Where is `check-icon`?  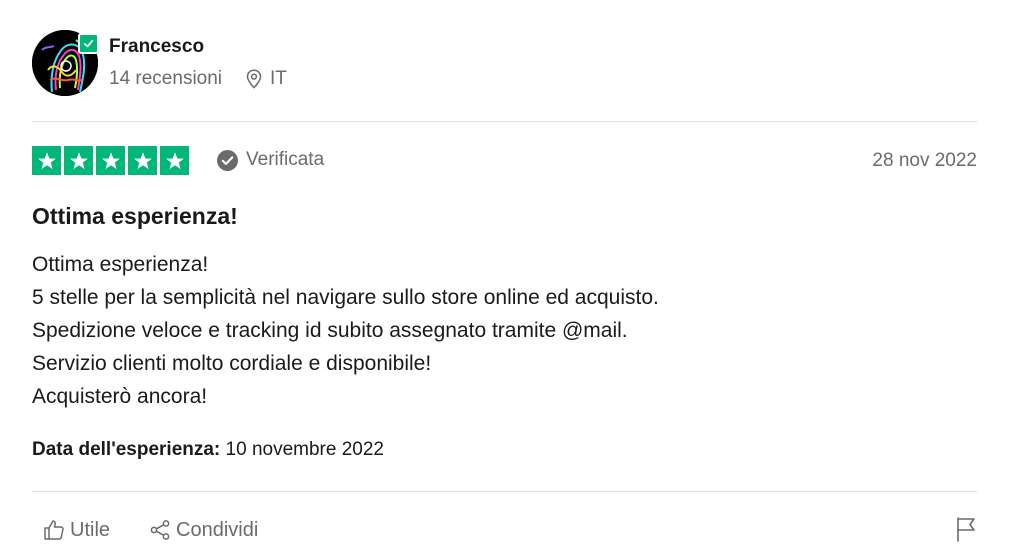
check-icon is located at coordinates (88, 43).